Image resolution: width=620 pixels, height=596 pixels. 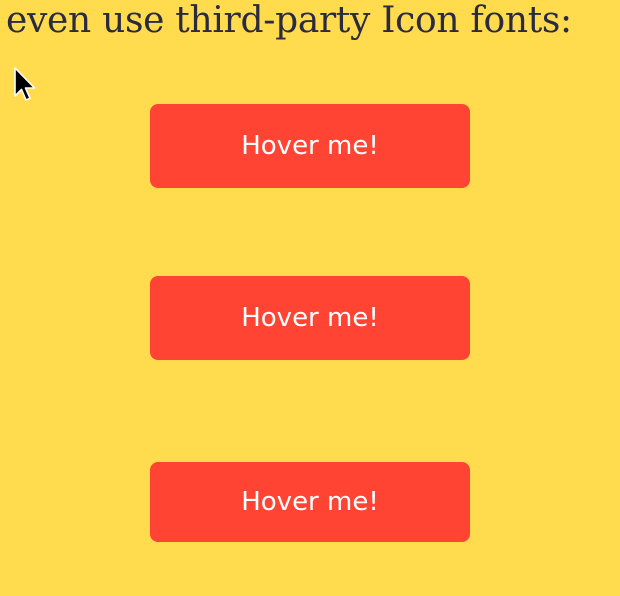 What do you see at coordinates (310, 318) in the screenshot?
I see `hover-button-2: Hover me!` at bounding box center [310, 318].